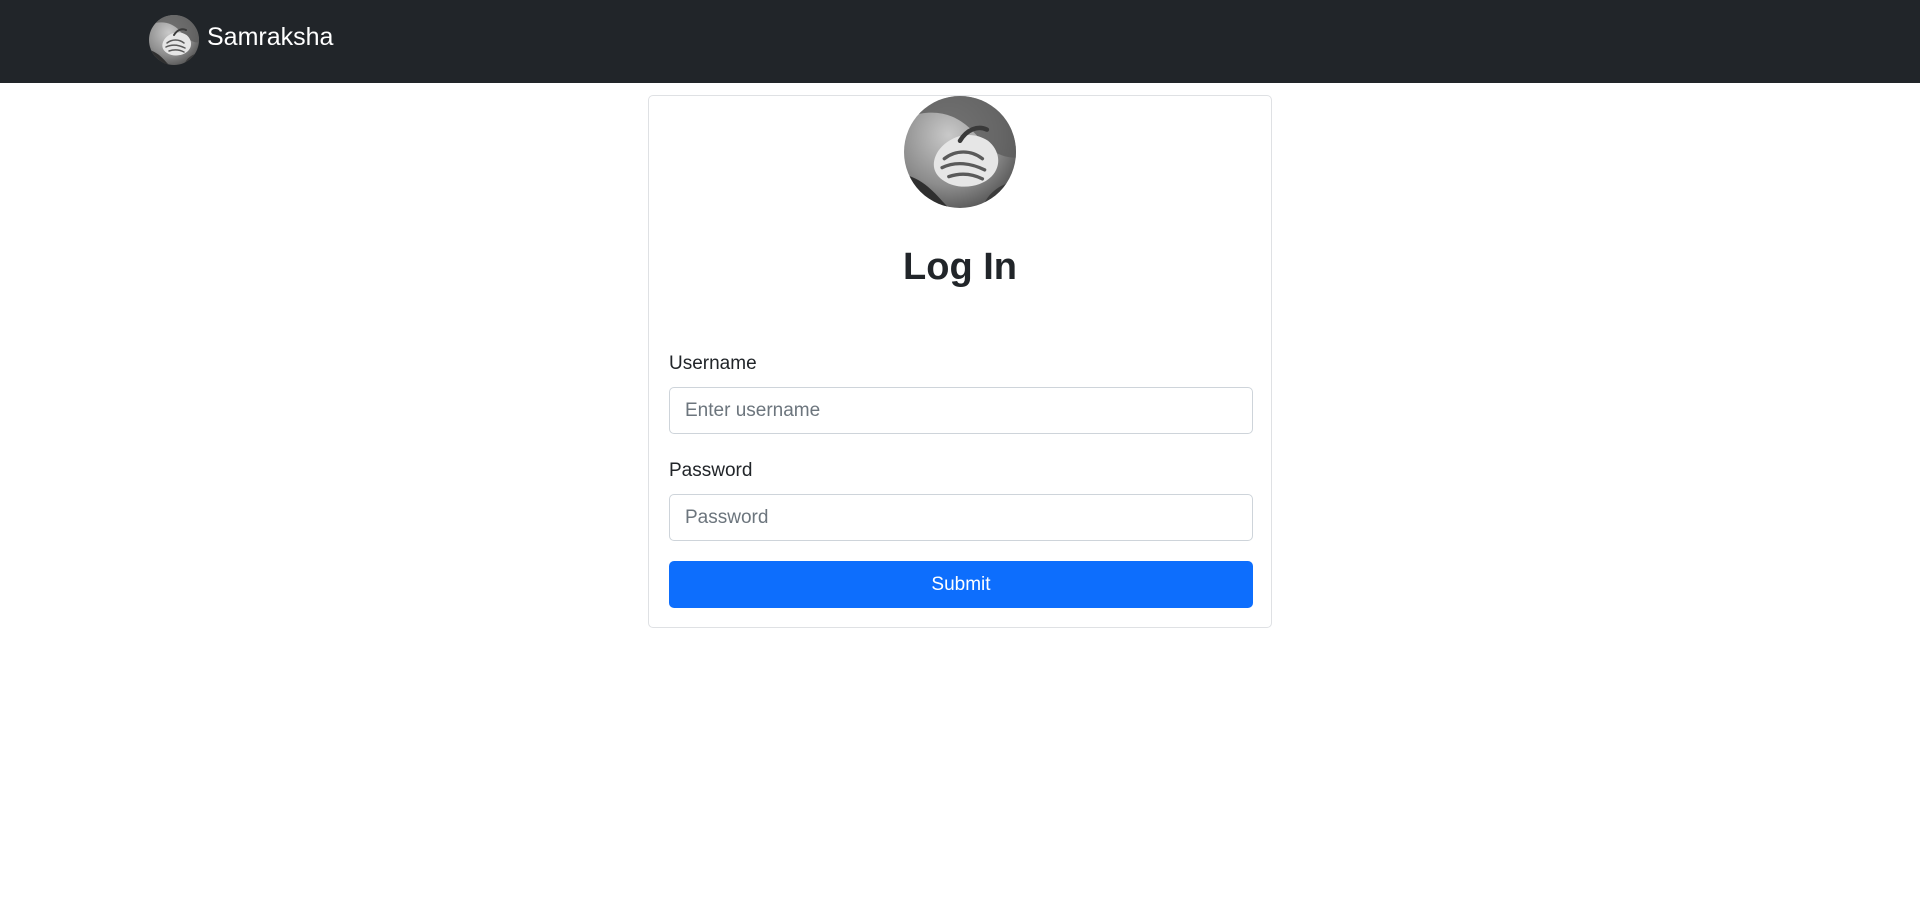  What do you see at coordinates (961, 517) in the screenshot?
I see `password-input` at bounding box center [961, 517].